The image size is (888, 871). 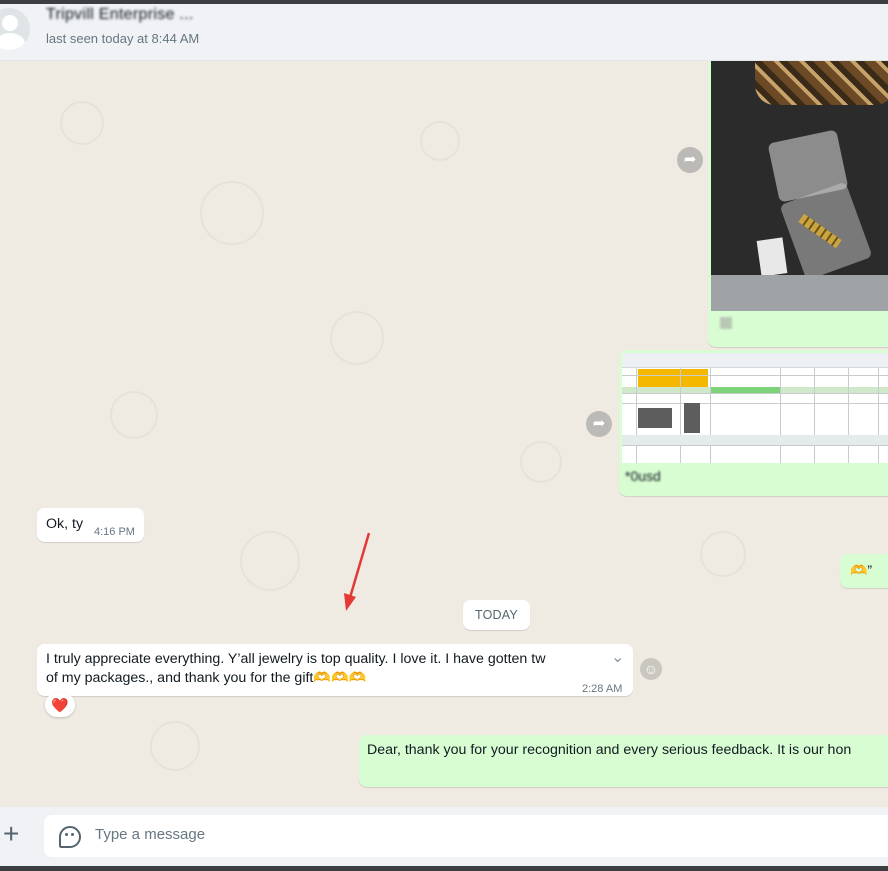 I want to click on message-input: Type a message, so click(x=466, y=836).